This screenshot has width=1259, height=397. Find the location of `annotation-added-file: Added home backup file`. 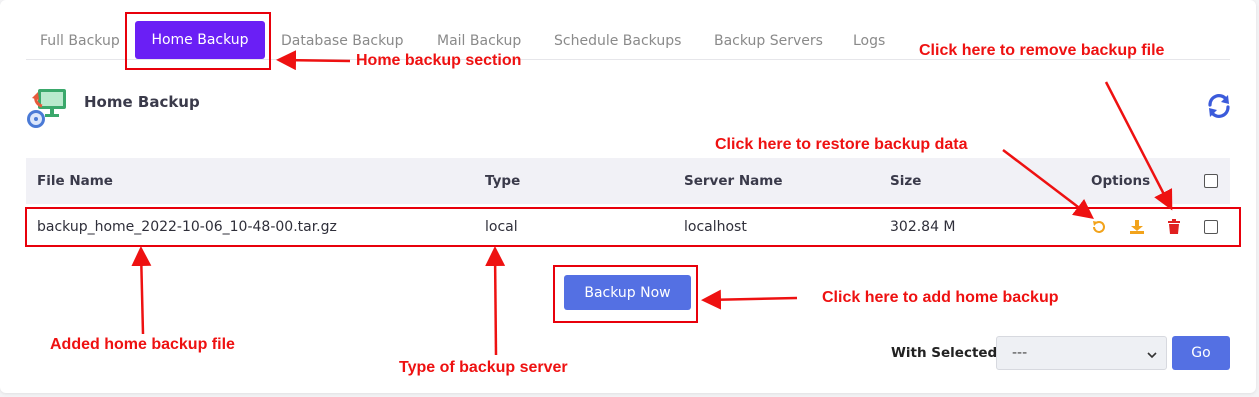

annotation-added-file: Added home backup file is located at coordinates (142, 344).